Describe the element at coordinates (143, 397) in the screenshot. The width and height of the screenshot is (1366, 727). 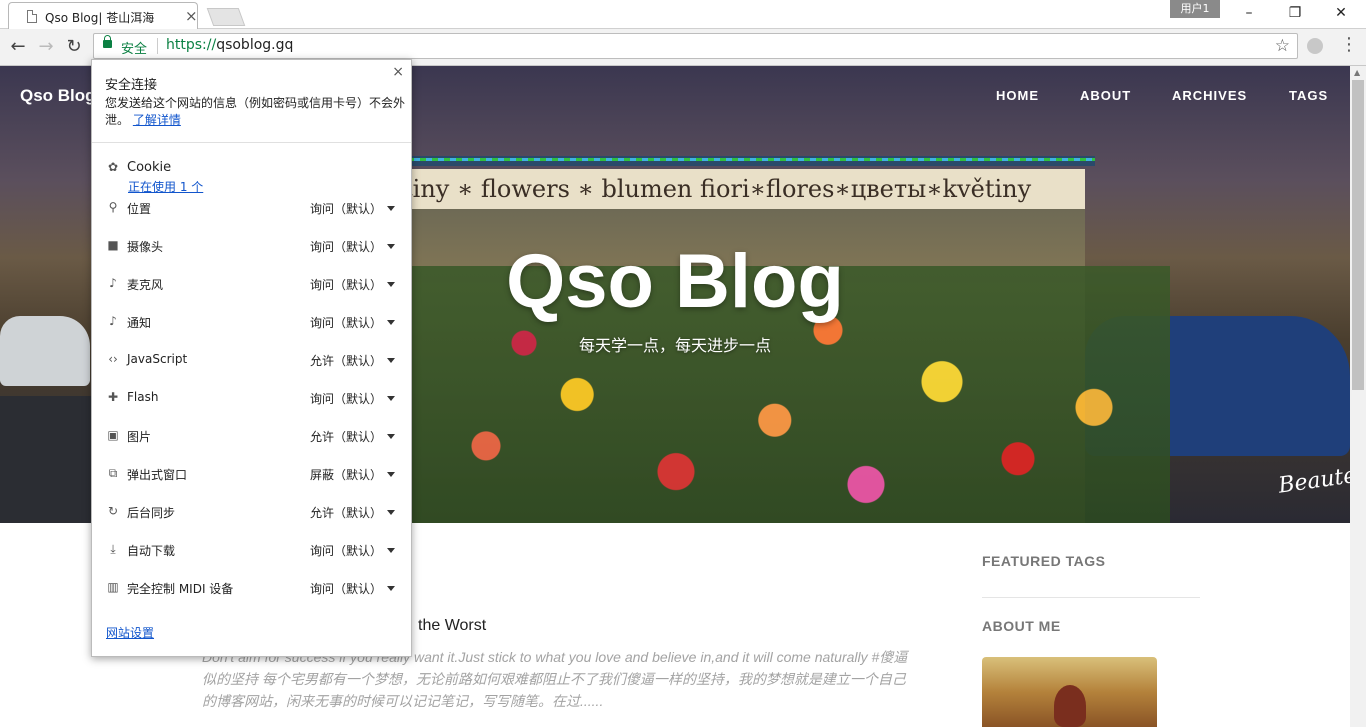
I see `permission-label: Flash` at that location.